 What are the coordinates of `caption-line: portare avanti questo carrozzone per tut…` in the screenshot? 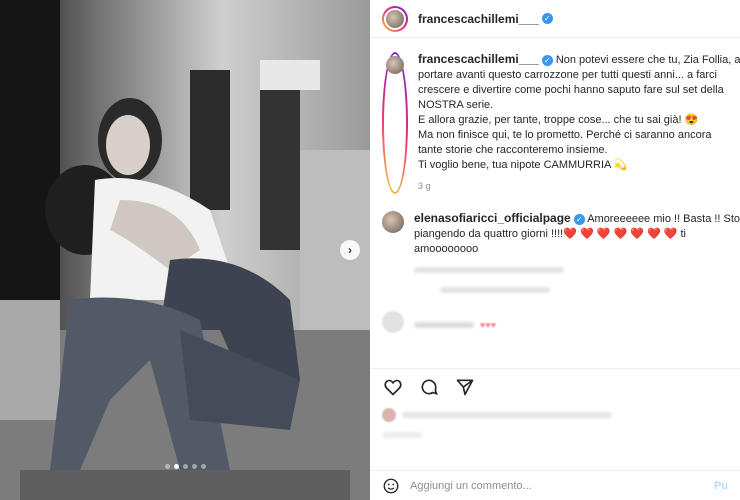 It's located at (567, 75).